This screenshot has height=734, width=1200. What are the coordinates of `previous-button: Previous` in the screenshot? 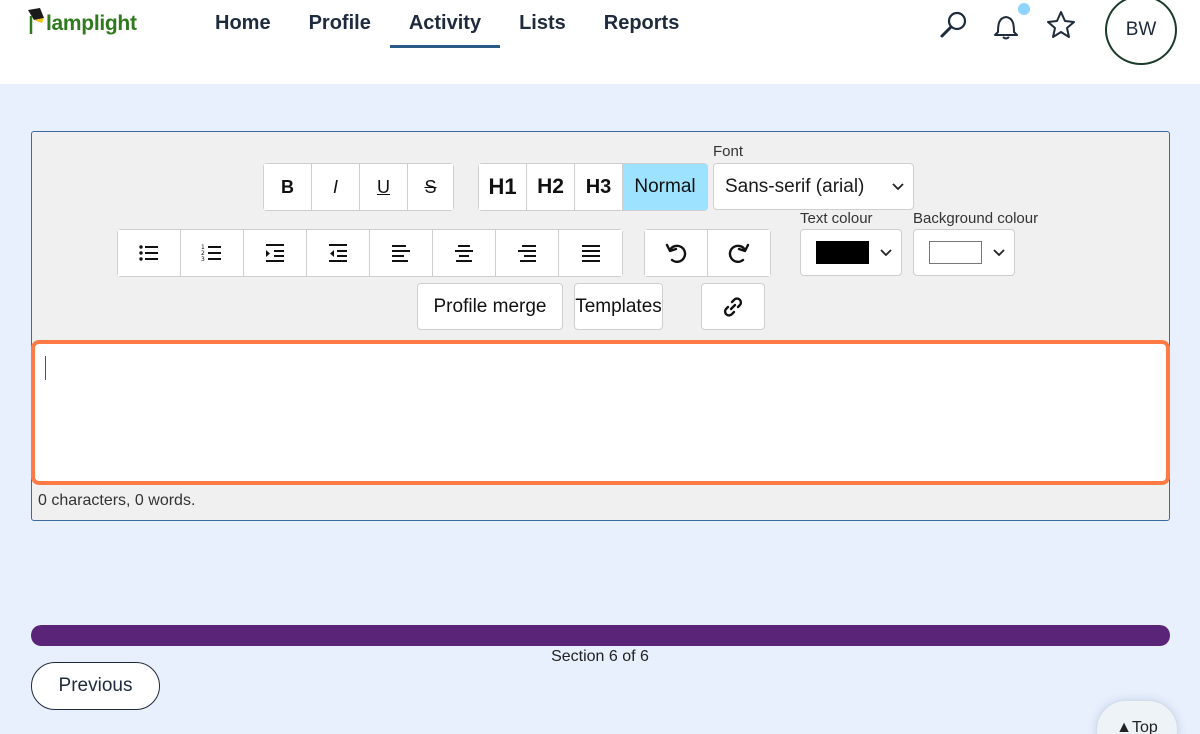 It's located at (95, 686).